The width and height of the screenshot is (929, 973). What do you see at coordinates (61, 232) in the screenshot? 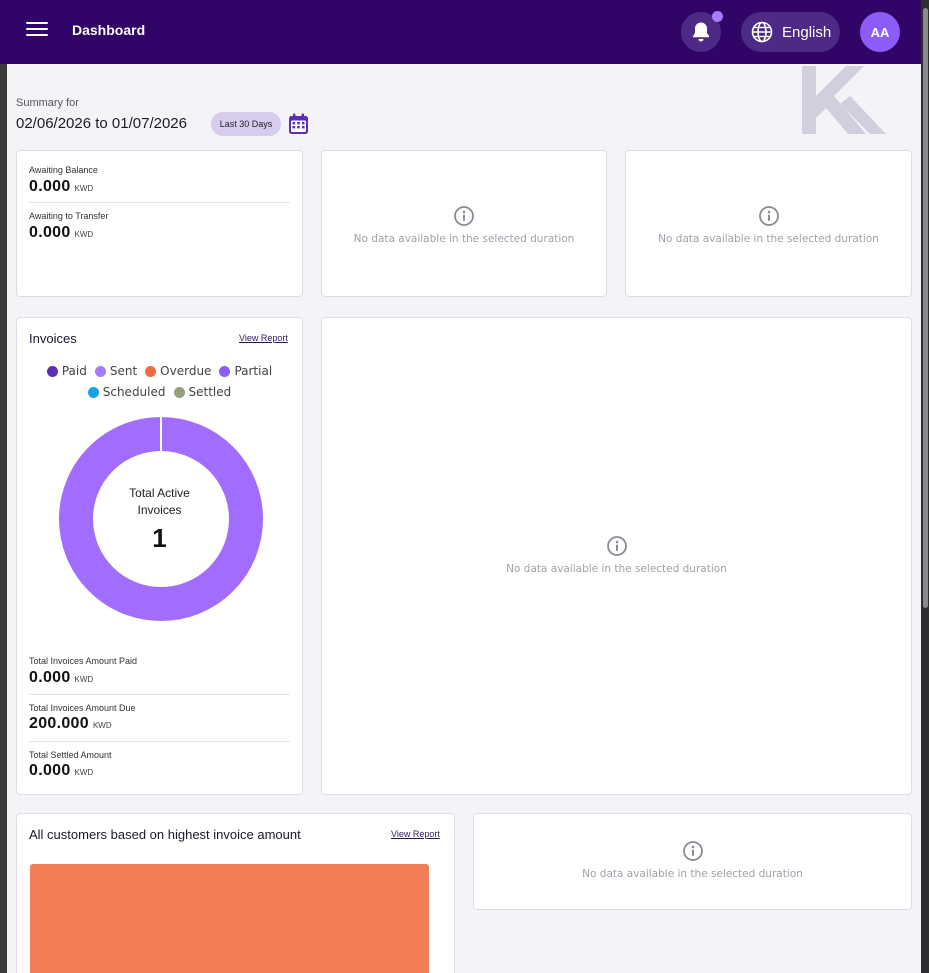
I see `awaiting-transfer-value: 0.000 KWD` at bounding box center [61, 232].